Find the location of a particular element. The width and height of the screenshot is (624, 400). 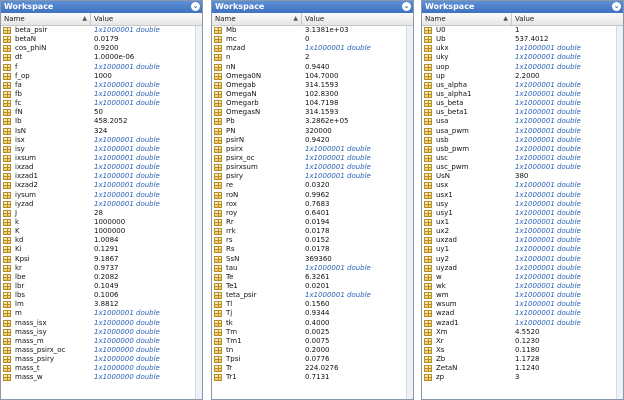

variable-row: Tj 0.9344 is located at coordinates (312, 313).